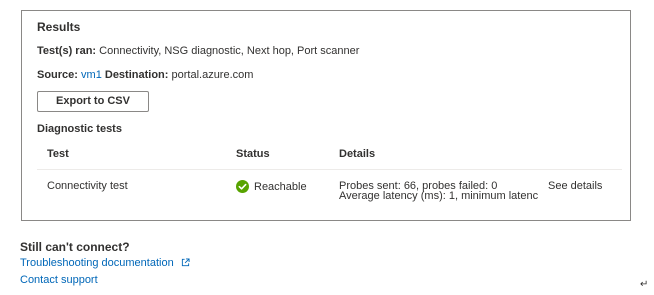 This screenshot has height=295, width=654. What do you see at coordinates (242, 186) in the screenshot?
I see `success-check-icon` at bounding box center [242, 186].